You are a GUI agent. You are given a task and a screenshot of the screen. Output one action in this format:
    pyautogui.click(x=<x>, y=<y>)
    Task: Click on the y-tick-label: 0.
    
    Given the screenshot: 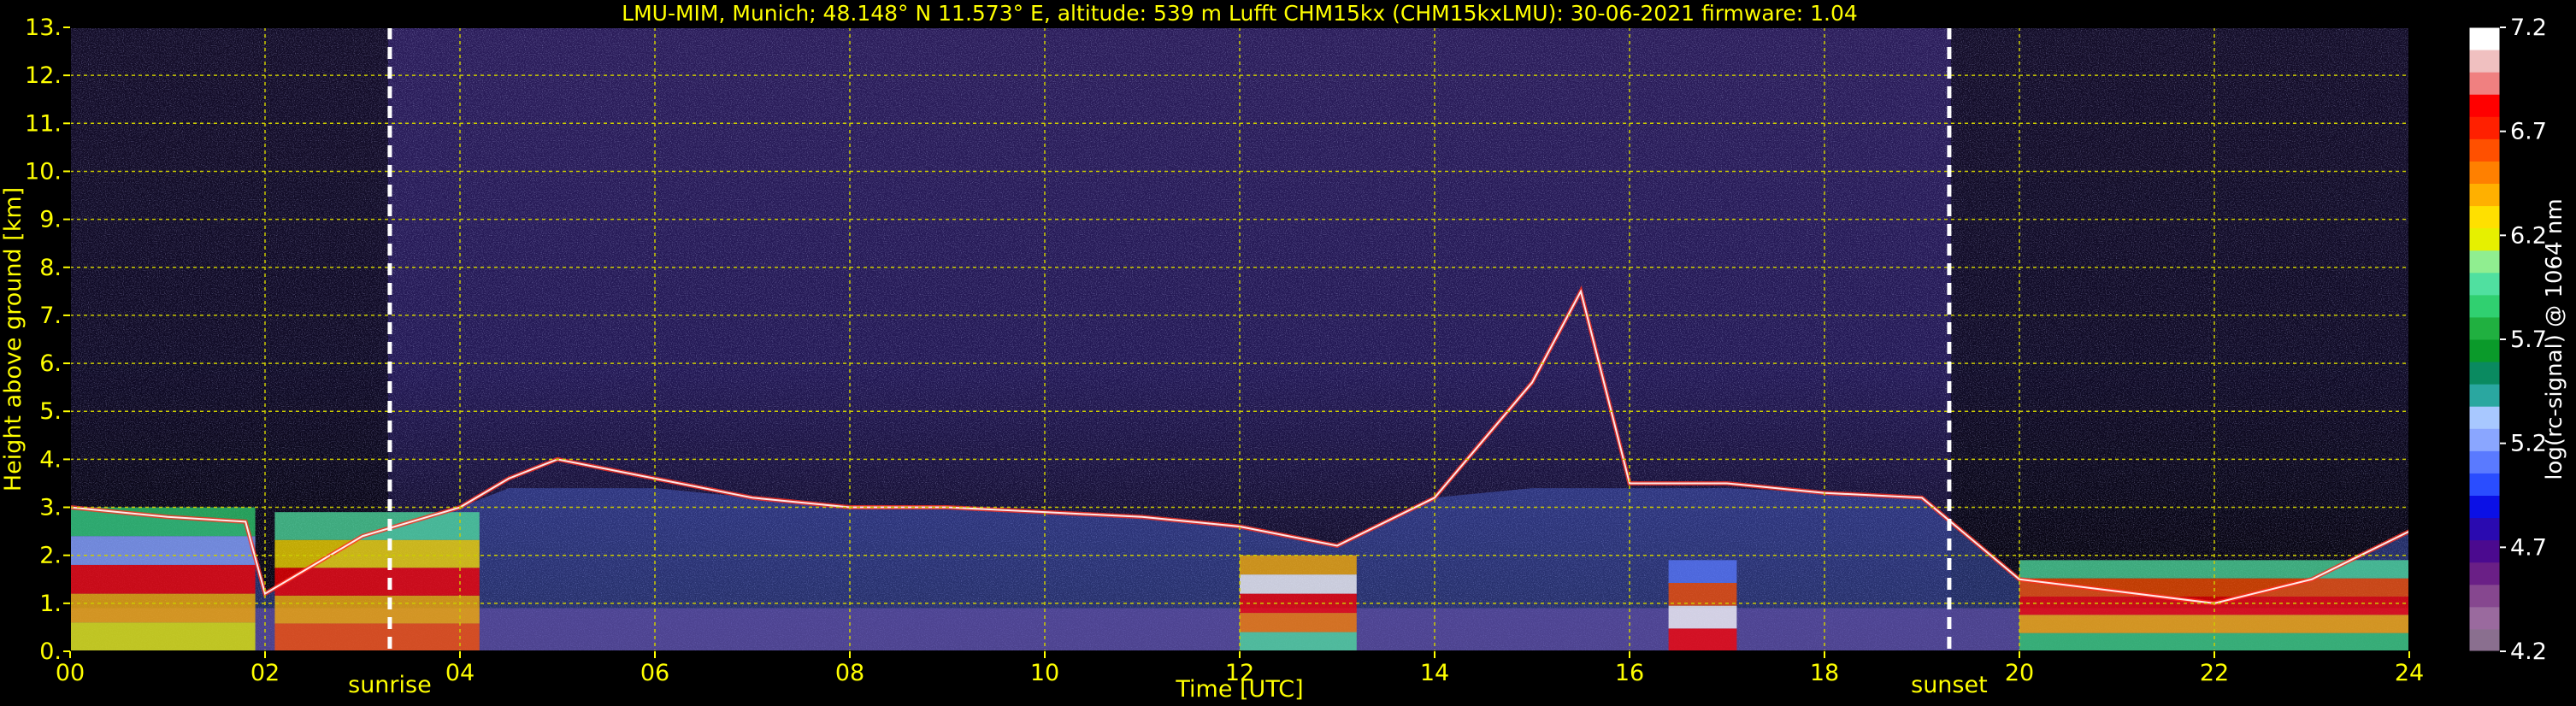 What is the action you would take?
    pyautogui.click(x=51, y=651)
    